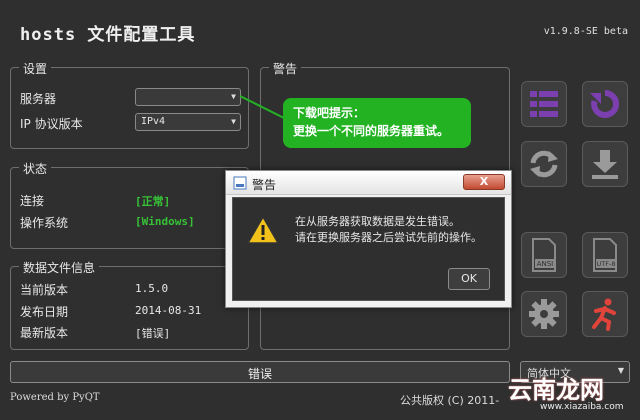 The image size is (640, 420). Describe the element at coordinates (377, 123) in the screenshot. I see `tip-callout: 下载吧提示： 更换一个不同的服务器重试。` at that location.